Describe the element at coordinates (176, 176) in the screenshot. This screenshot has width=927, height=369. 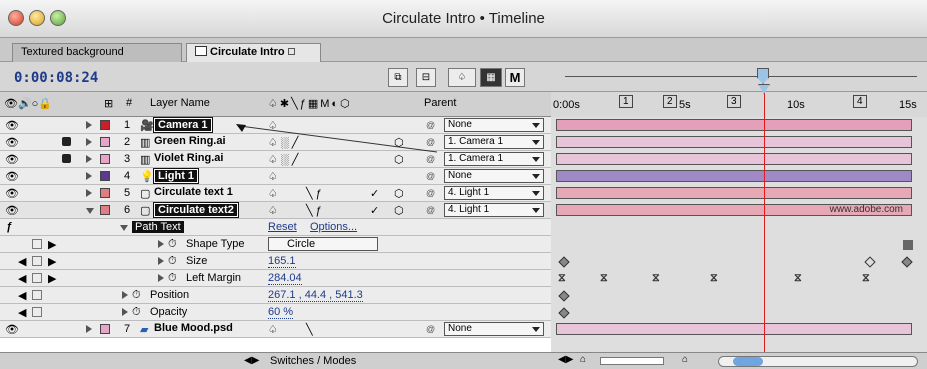
I see `layer-name: Light 1` at that location.